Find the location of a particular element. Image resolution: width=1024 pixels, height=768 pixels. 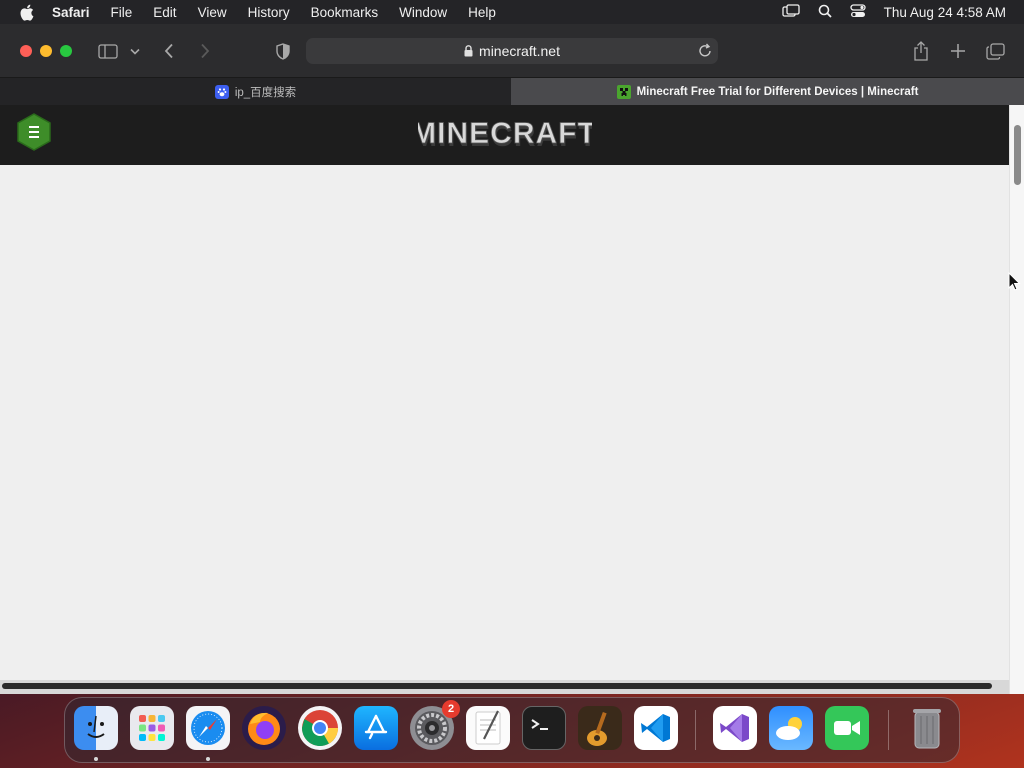

share-icon is located at coordinates (921, 51).